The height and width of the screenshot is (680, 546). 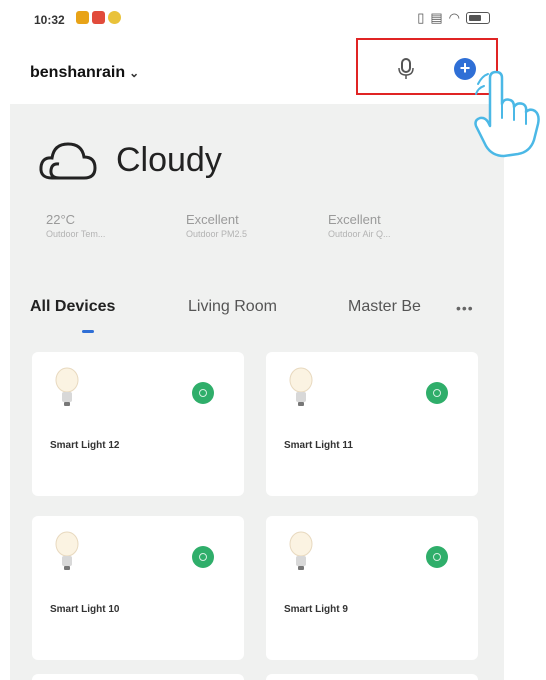 What do you see at coordinates (78, 72) in the screenshot?
I see `account-name: benshanrain` at bounding box center [78, 72].